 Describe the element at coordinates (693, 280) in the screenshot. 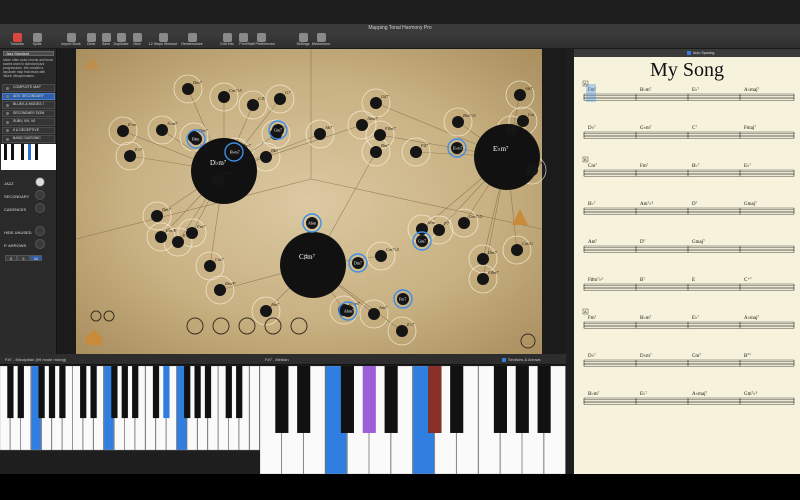

I see `score-chord-symbol: E` at that location.